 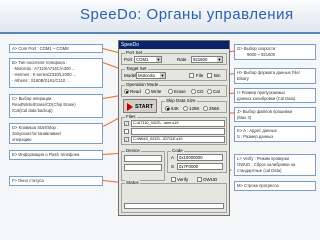 What do you see at coordinates (156, 91) in the screenshot?
I see `write-label: Write` at bounding box center [156, 91].